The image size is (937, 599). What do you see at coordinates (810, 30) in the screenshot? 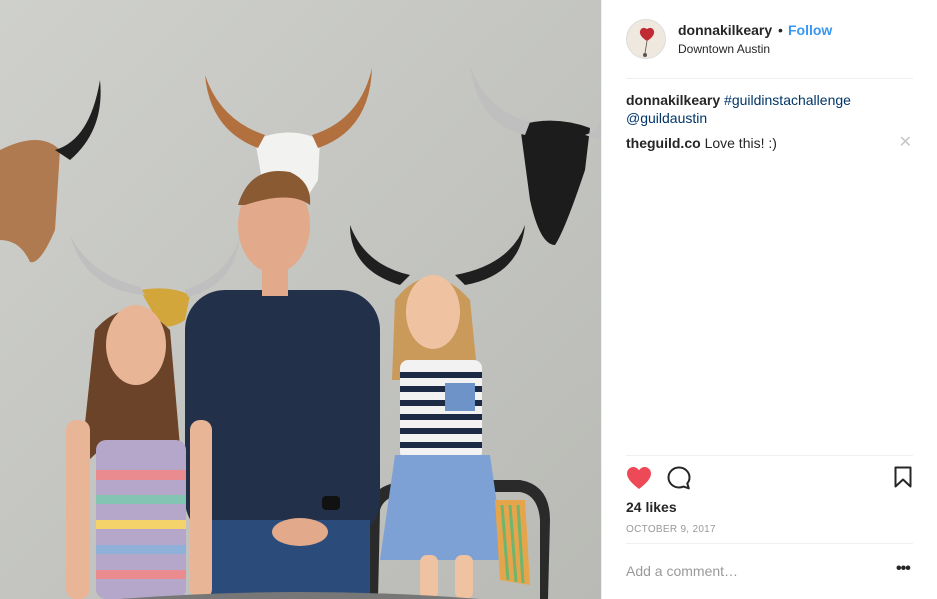
I see `follow-button: Follow` at bounding box center [810, 30].